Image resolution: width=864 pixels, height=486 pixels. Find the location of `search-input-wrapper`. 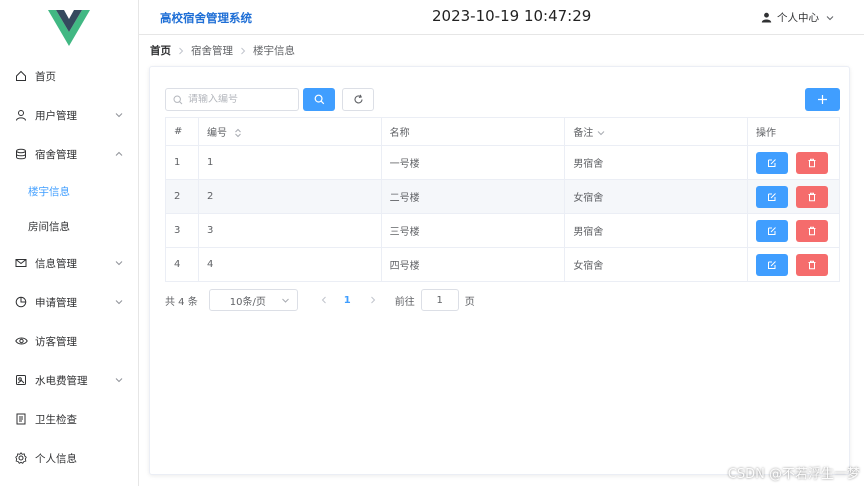

search-input-wrapper is located at coordinates (232, 99).